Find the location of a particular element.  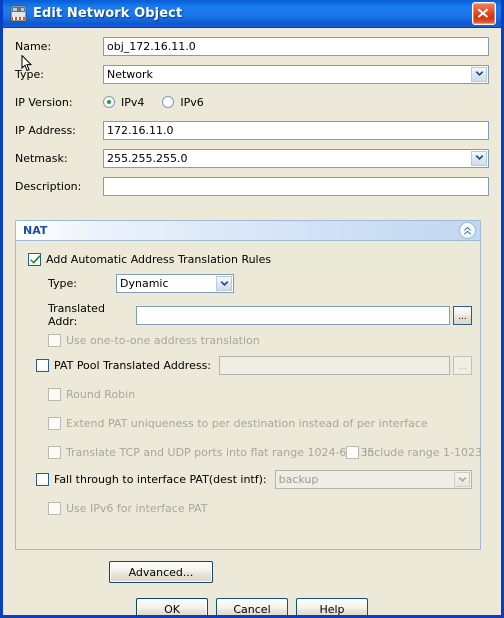

add-auto-rules-label: Add Automatic Address Translation Rules is located at coordinates (159, 259).